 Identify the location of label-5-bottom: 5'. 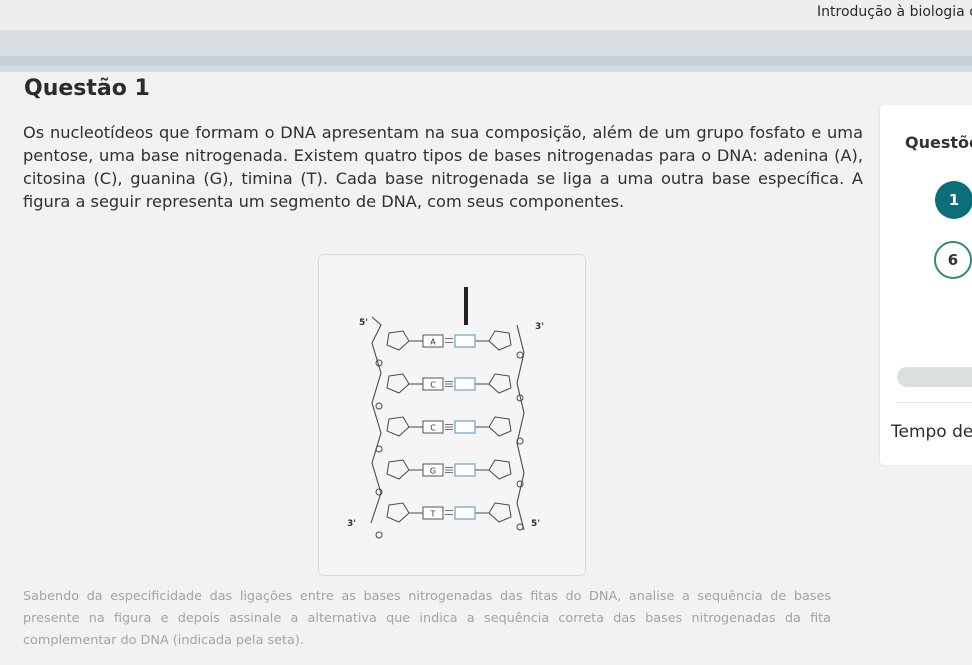
(535, 524).